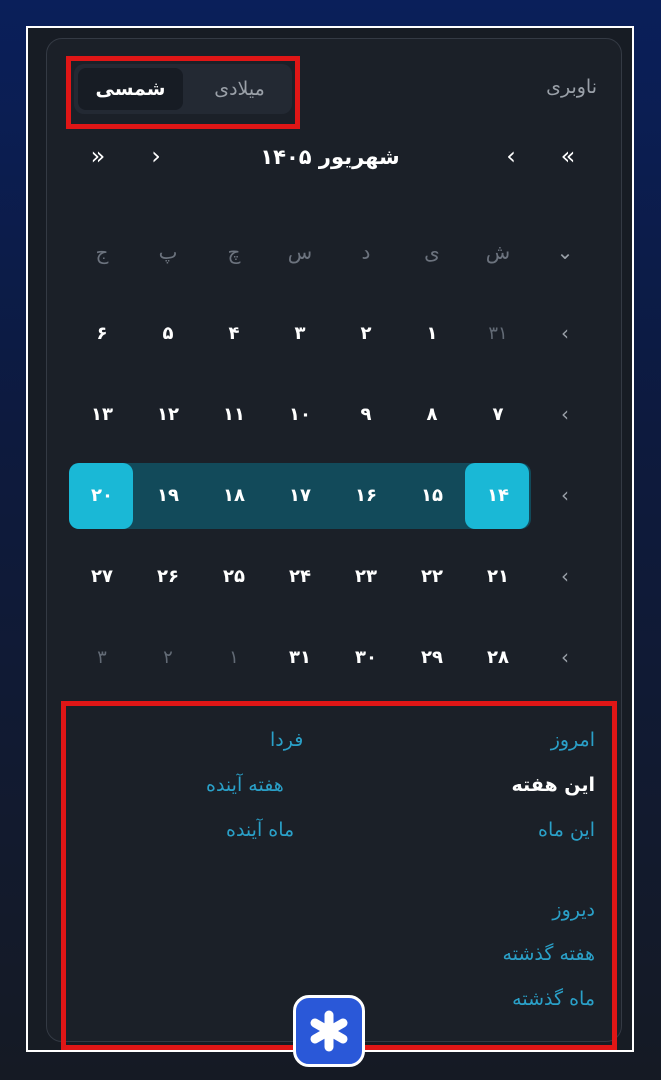 Image resolution: width=661 pixels, height=1080 pixels. Describe the element at coordinates (511, 156) in the screenshot. I see `next-month-button: ‹` at that location.